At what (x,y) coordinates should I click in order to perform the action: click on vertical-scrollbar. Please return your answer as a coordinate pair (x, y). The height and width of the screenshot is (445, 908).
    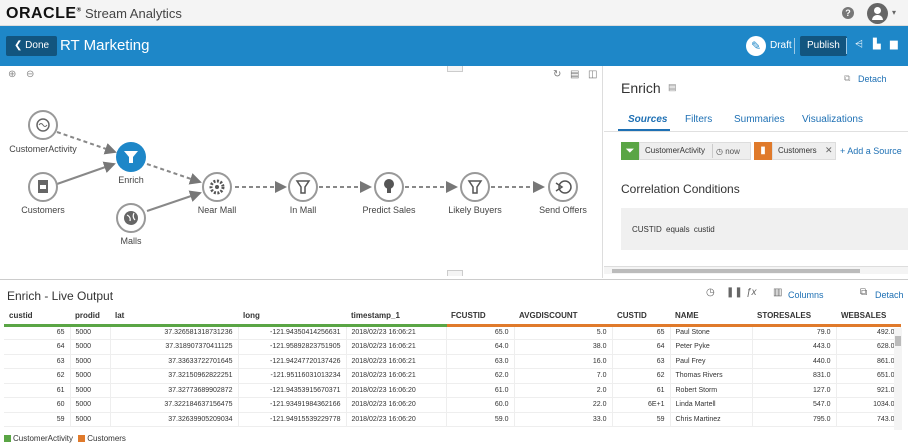
    Looking at the image, I should click on (898, 379).